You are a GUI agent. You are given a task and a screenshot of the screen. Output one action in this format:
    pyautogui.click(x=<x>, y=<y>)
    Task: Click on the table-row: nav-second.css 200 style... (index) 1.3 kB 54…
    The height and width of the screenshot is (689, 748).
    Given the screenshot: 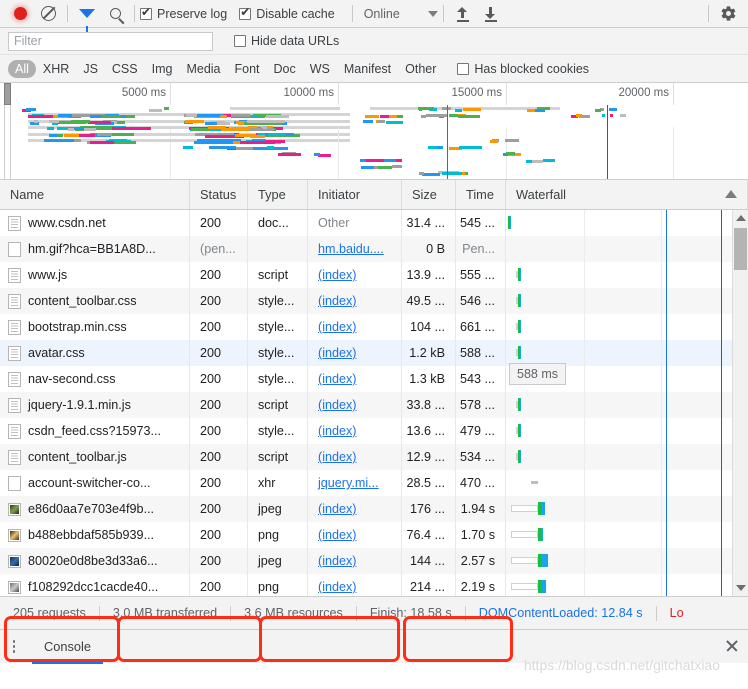 What is the action you would take?
    pyautogui.click(x=374, y=379)
    